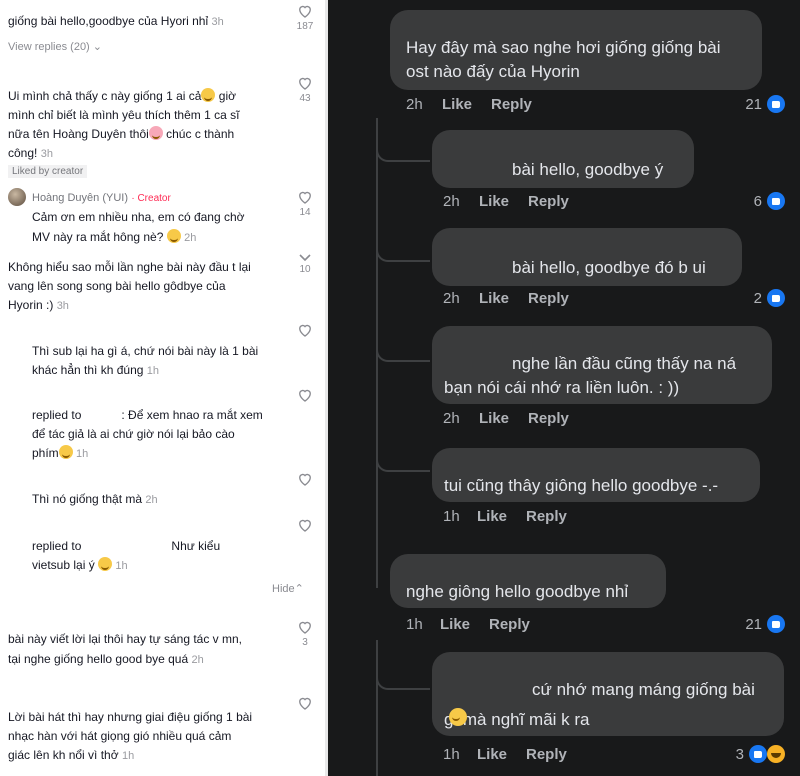 The height and width of the screenshot is (776, 800). What do you see at coordinates (288, 589) in the screenshot?
I see `hide-replies-button: Hide⌃` at bounding box center [288, 589].